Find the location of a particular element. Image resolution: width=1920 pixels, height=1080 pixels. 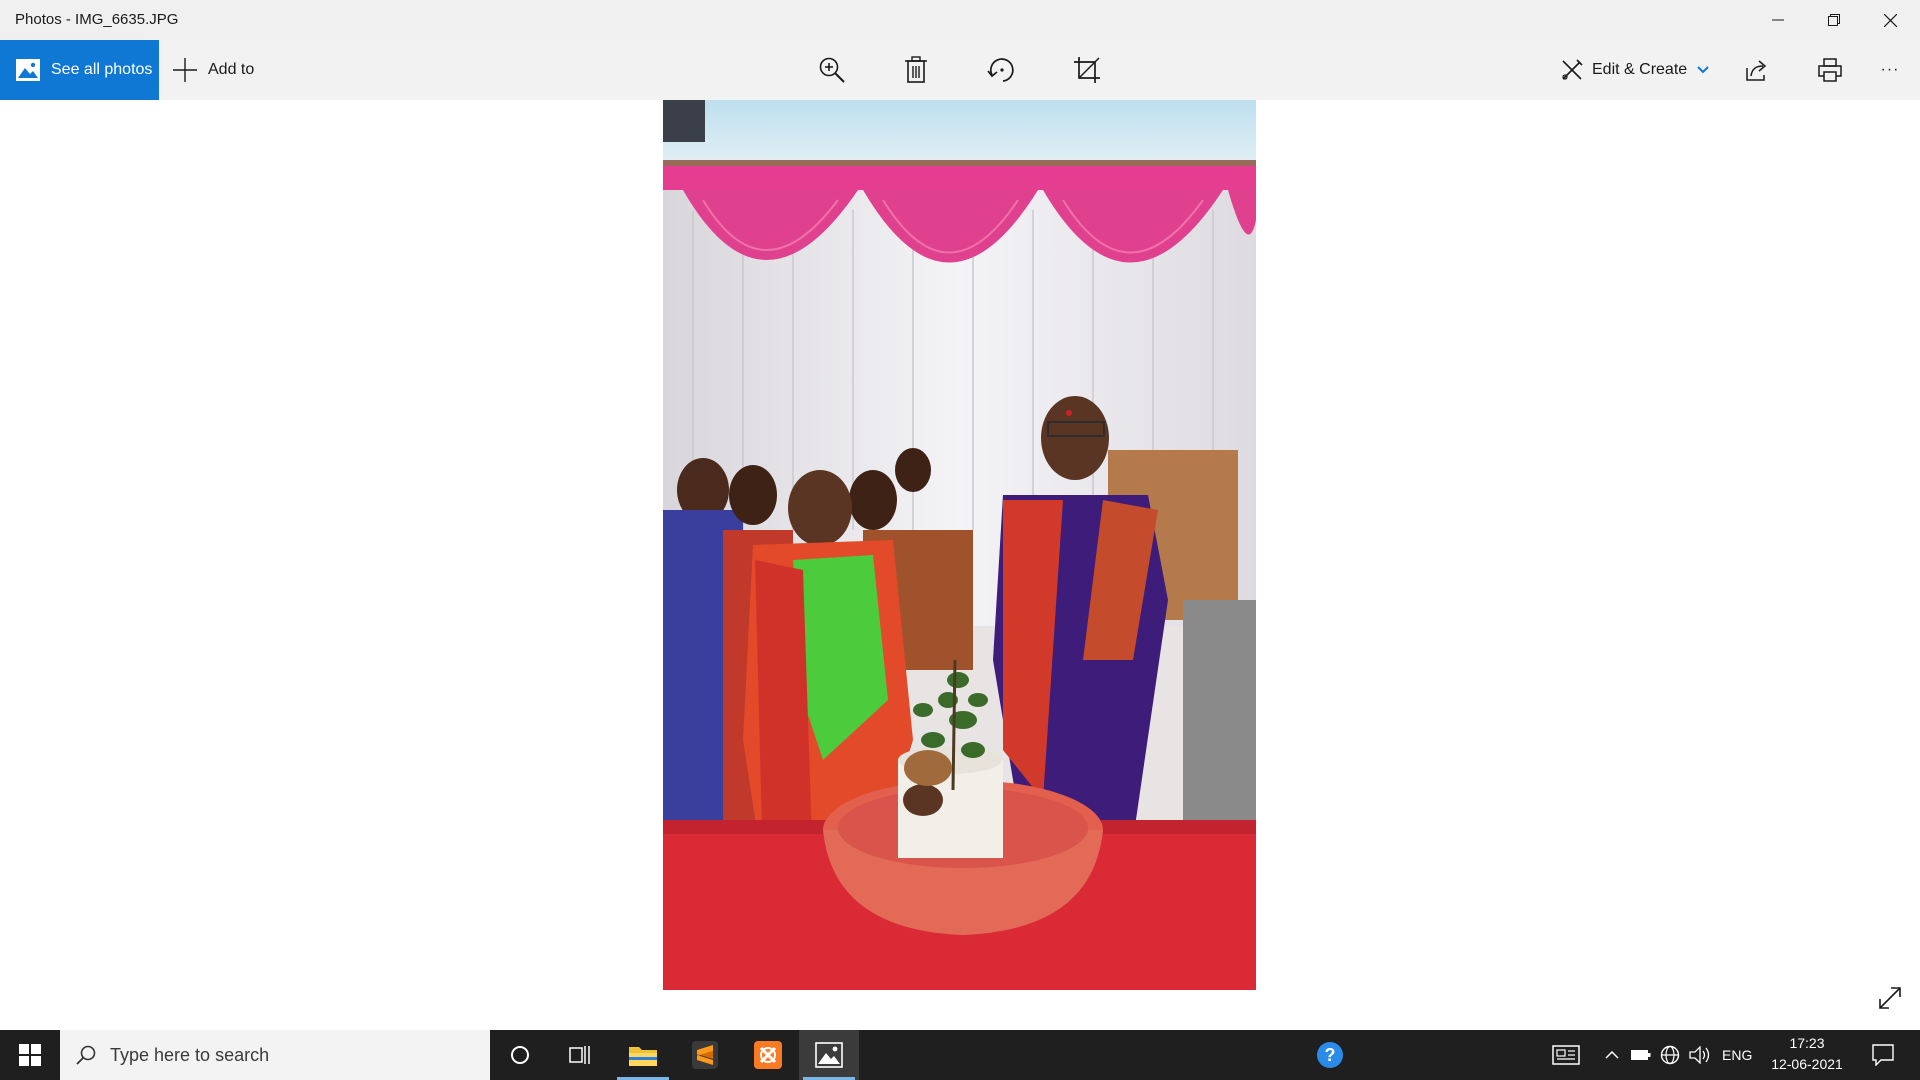

news-tray-button is located at coordinates (1566, 1055).